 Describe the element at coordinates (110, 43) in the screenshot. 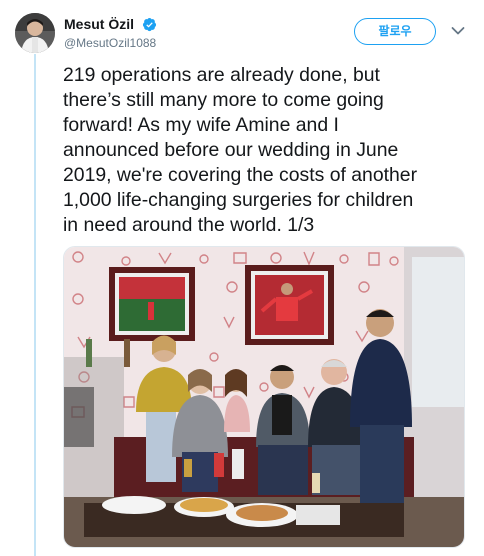

I see `author-handle: @MesutOzil1088` at that location.